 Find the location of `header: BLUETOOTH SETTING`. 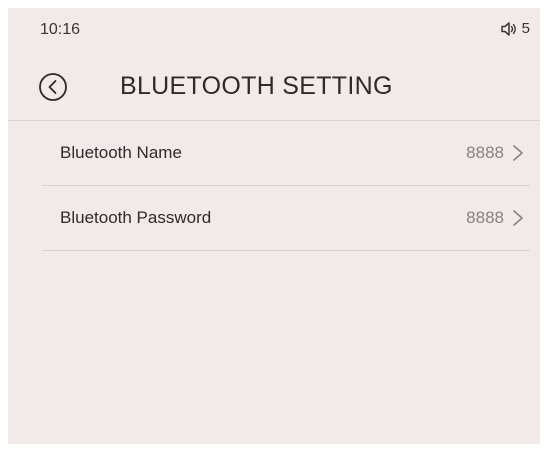

header: BLUETOOTH SETTING is located at coordinates (274, 88).